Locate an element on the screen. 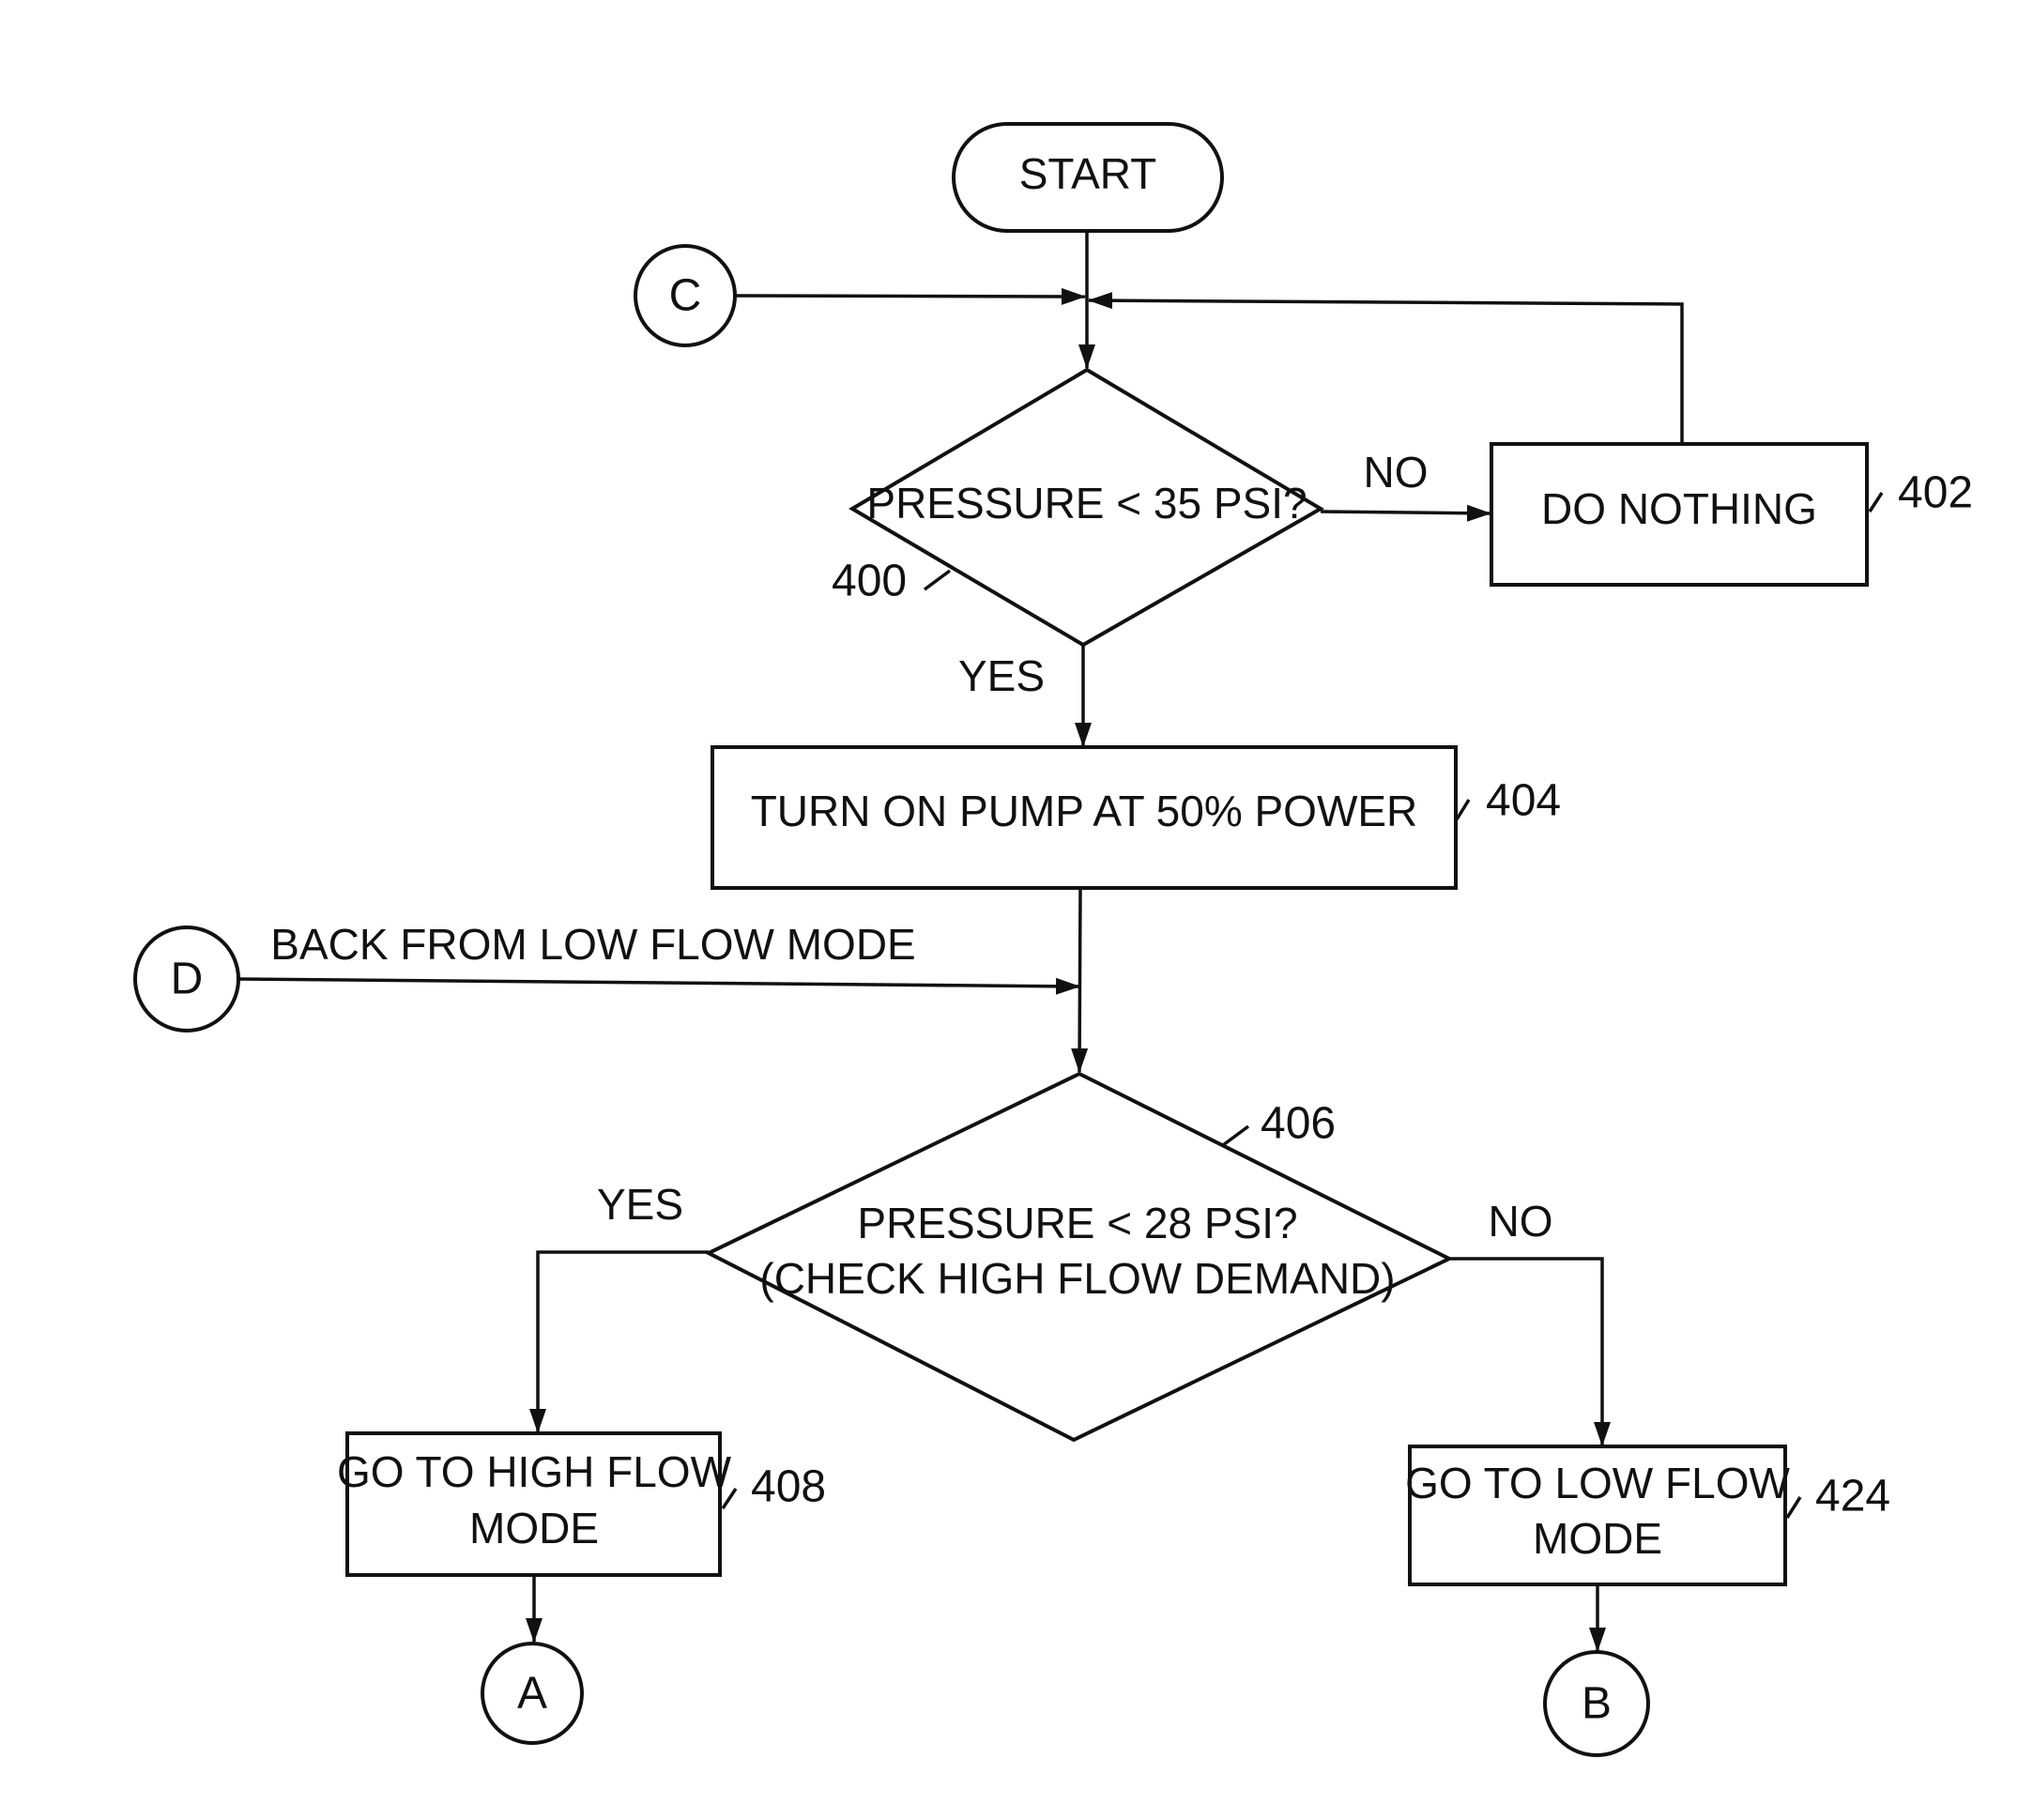 The width and height of the screenshot is (2018, 1820). start-node: START is located at coordinates (1088, 177).